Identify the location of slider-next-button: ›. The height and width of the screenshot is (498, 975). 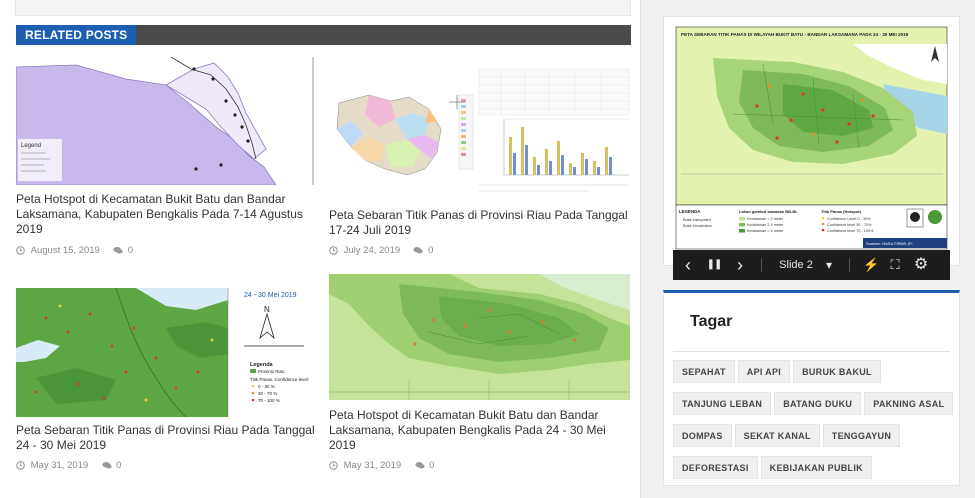
(740, 265).